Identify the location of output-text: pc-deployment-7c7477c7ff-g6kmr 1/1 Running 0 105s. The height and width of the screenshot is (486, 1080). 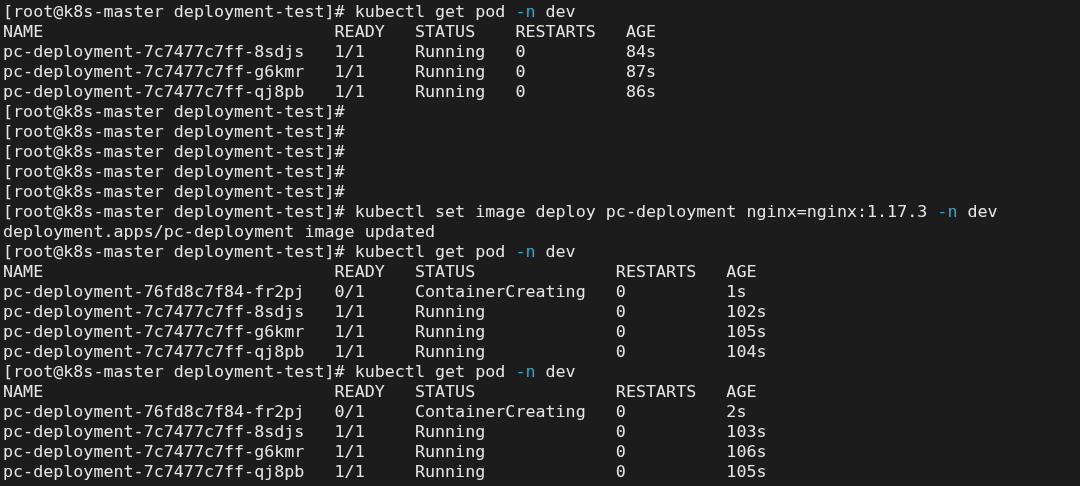
(385, 331).